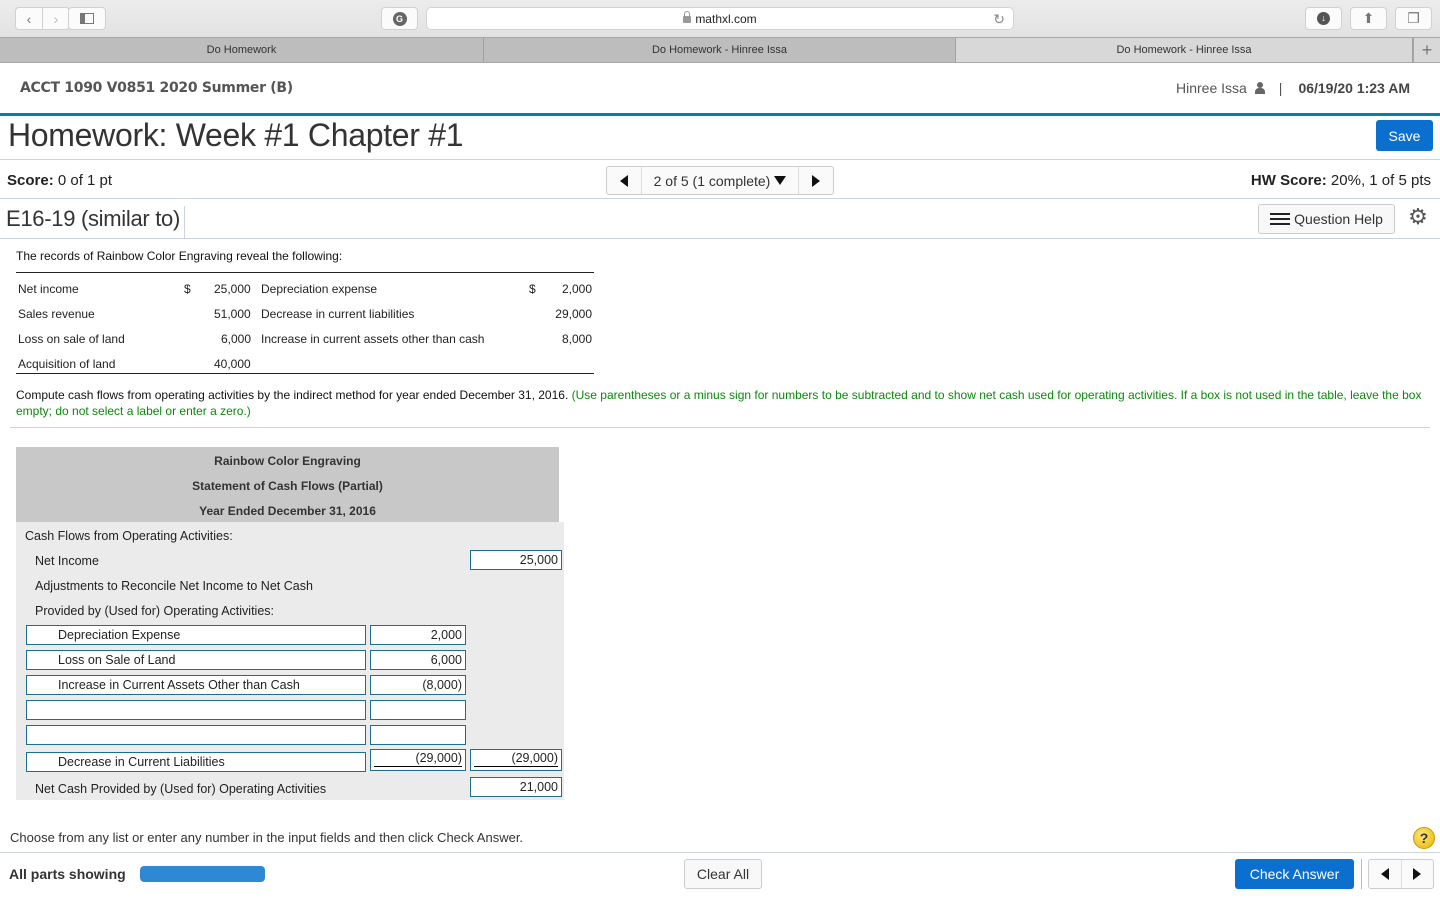 The image size is (1440, 900). I want to click on grammarly-button: G, so click(399, 18).